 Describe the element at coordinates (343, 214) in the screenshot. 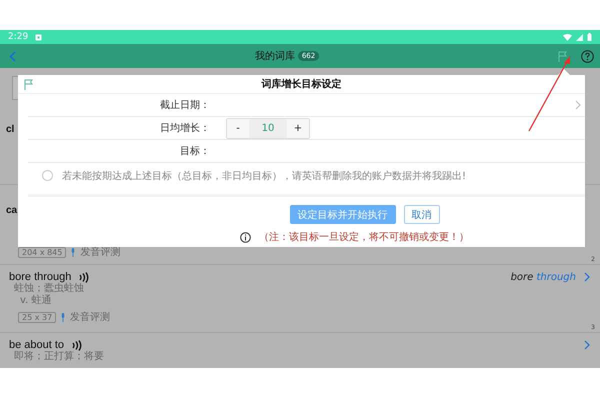

I see `confirm-button: 设定目标并开始执行` at that location.